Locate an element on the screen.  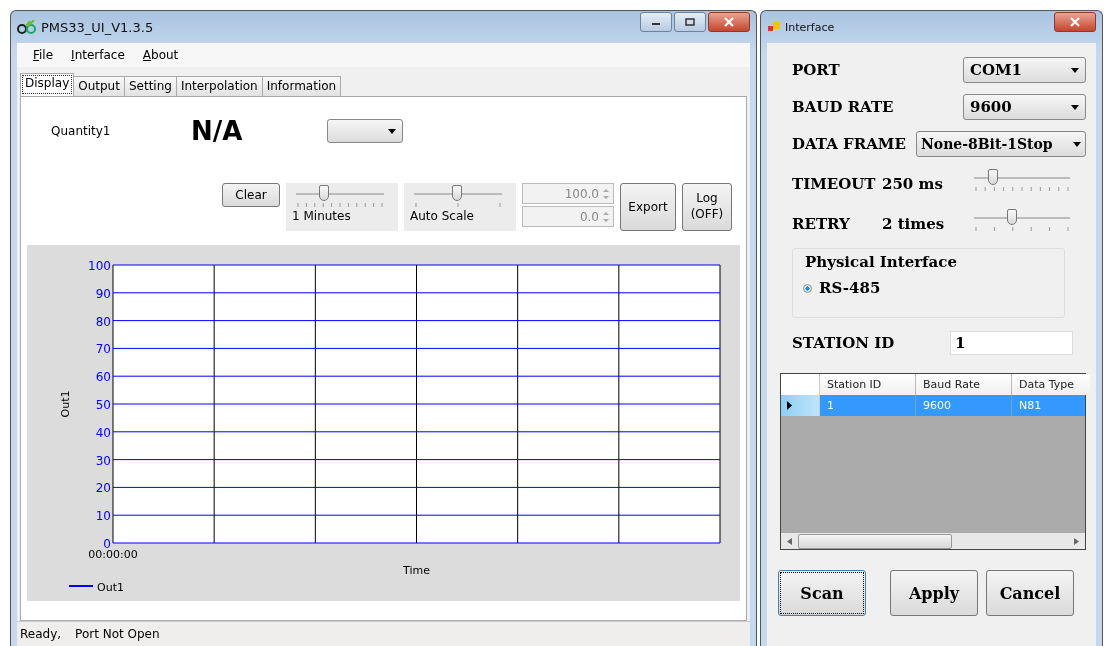
axis-tick-label: 00:00:00 is located at coordinates (113, 554).